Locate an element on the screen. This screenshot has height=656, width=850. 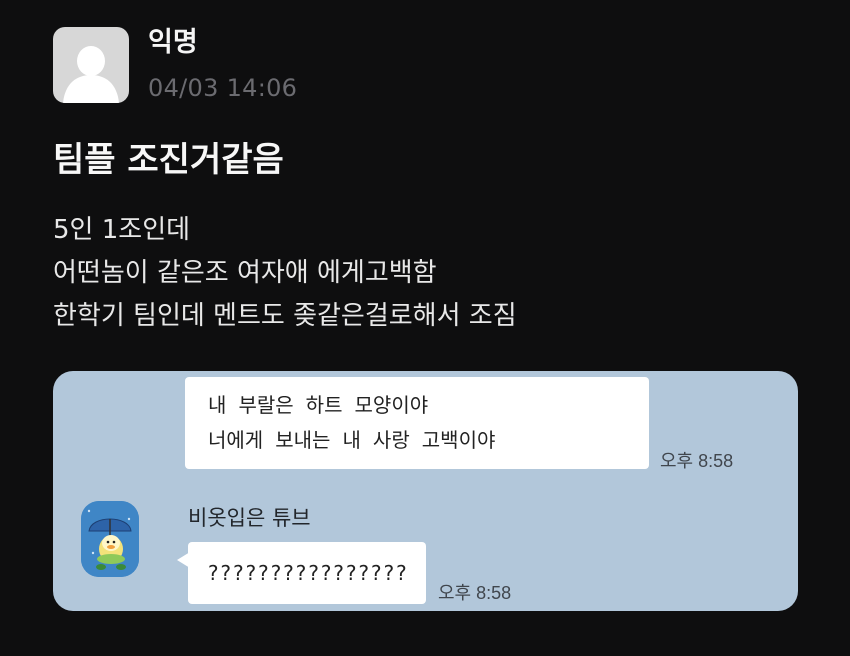
friend-avatar is located at coordinates (110, 539).